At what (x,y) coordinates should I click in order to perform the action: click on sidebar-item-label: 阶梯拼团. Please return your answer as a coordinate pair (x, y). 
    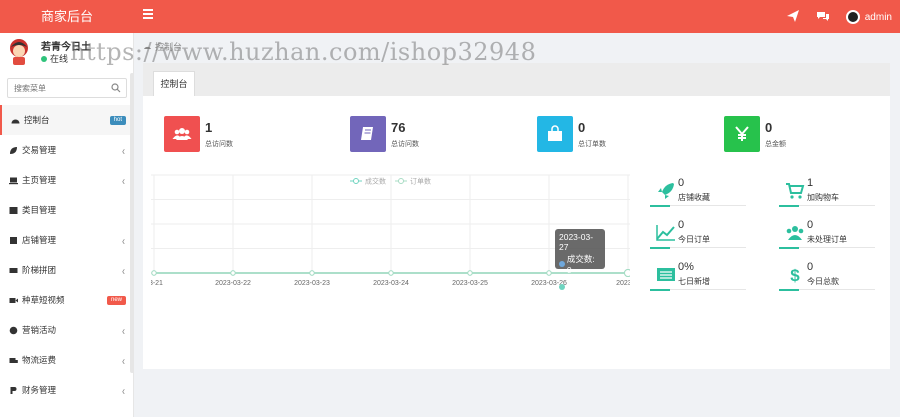
    Looking at the image, I should click on (39, 270).